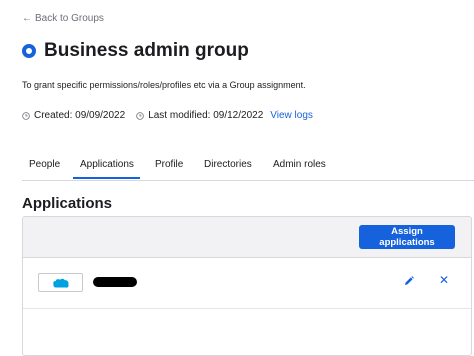 This screenshot has height=356, width=474. Describe the element at coordinates (146, 50) in the screenshot. I see `page-title: Business admin group` at that location.